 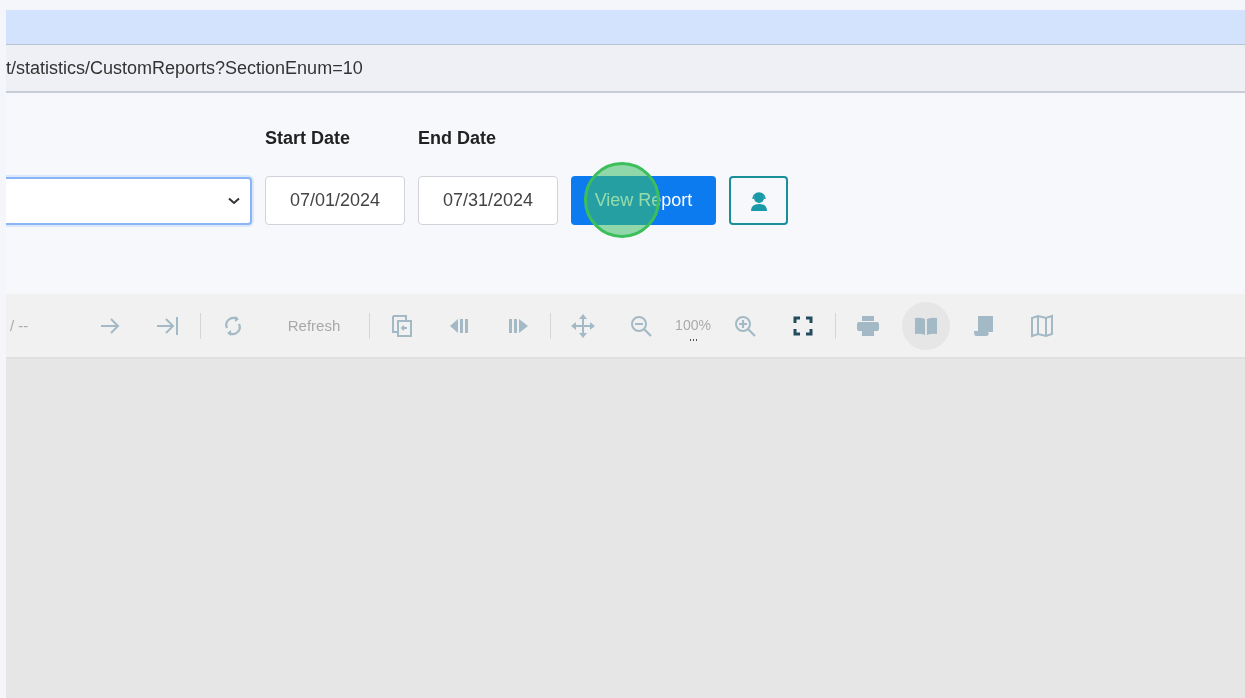 I want to click on start-date-label: Start Date, so click(x=308, y=138).